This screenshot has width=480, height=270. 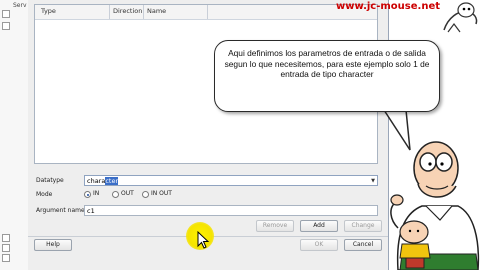 What do you see at coordinates (103, 181) in the screenshot?
I see `datatype-value: character` at bounding box center [103, 181].